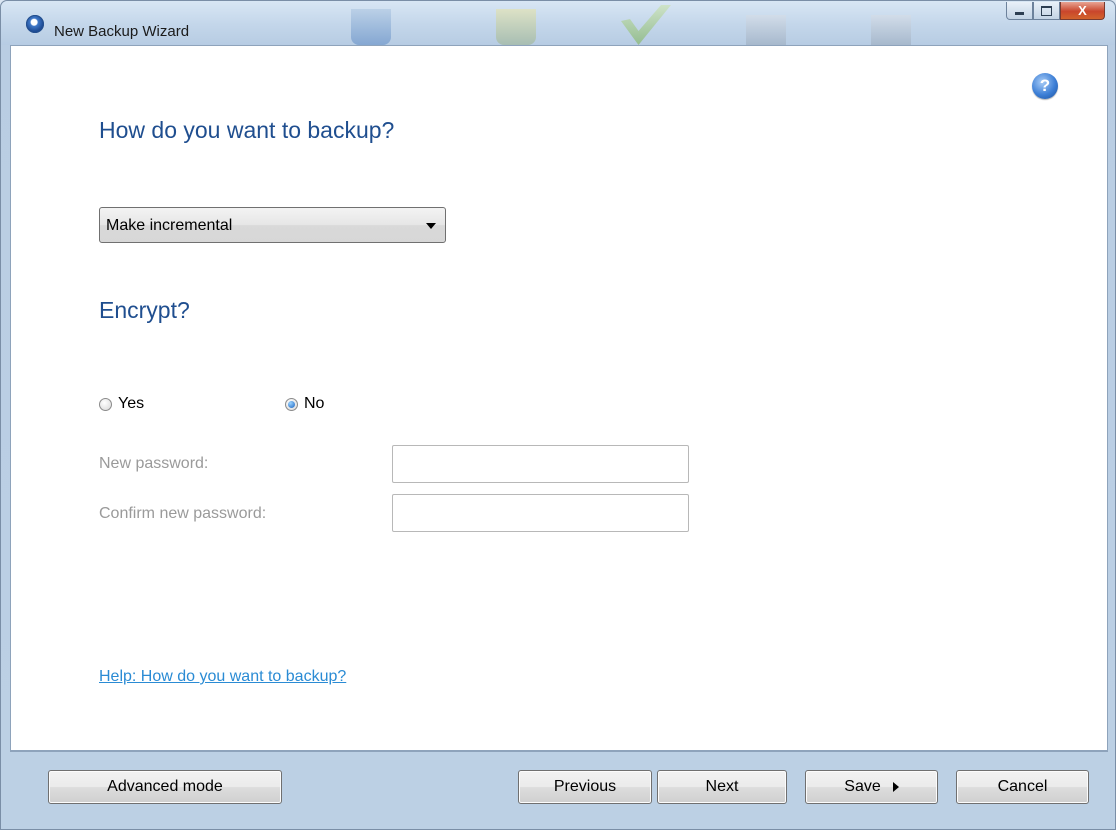 The width and height of the screenshot is (1116, 830). I want to click on close-icon: X, so click(1082, 10).